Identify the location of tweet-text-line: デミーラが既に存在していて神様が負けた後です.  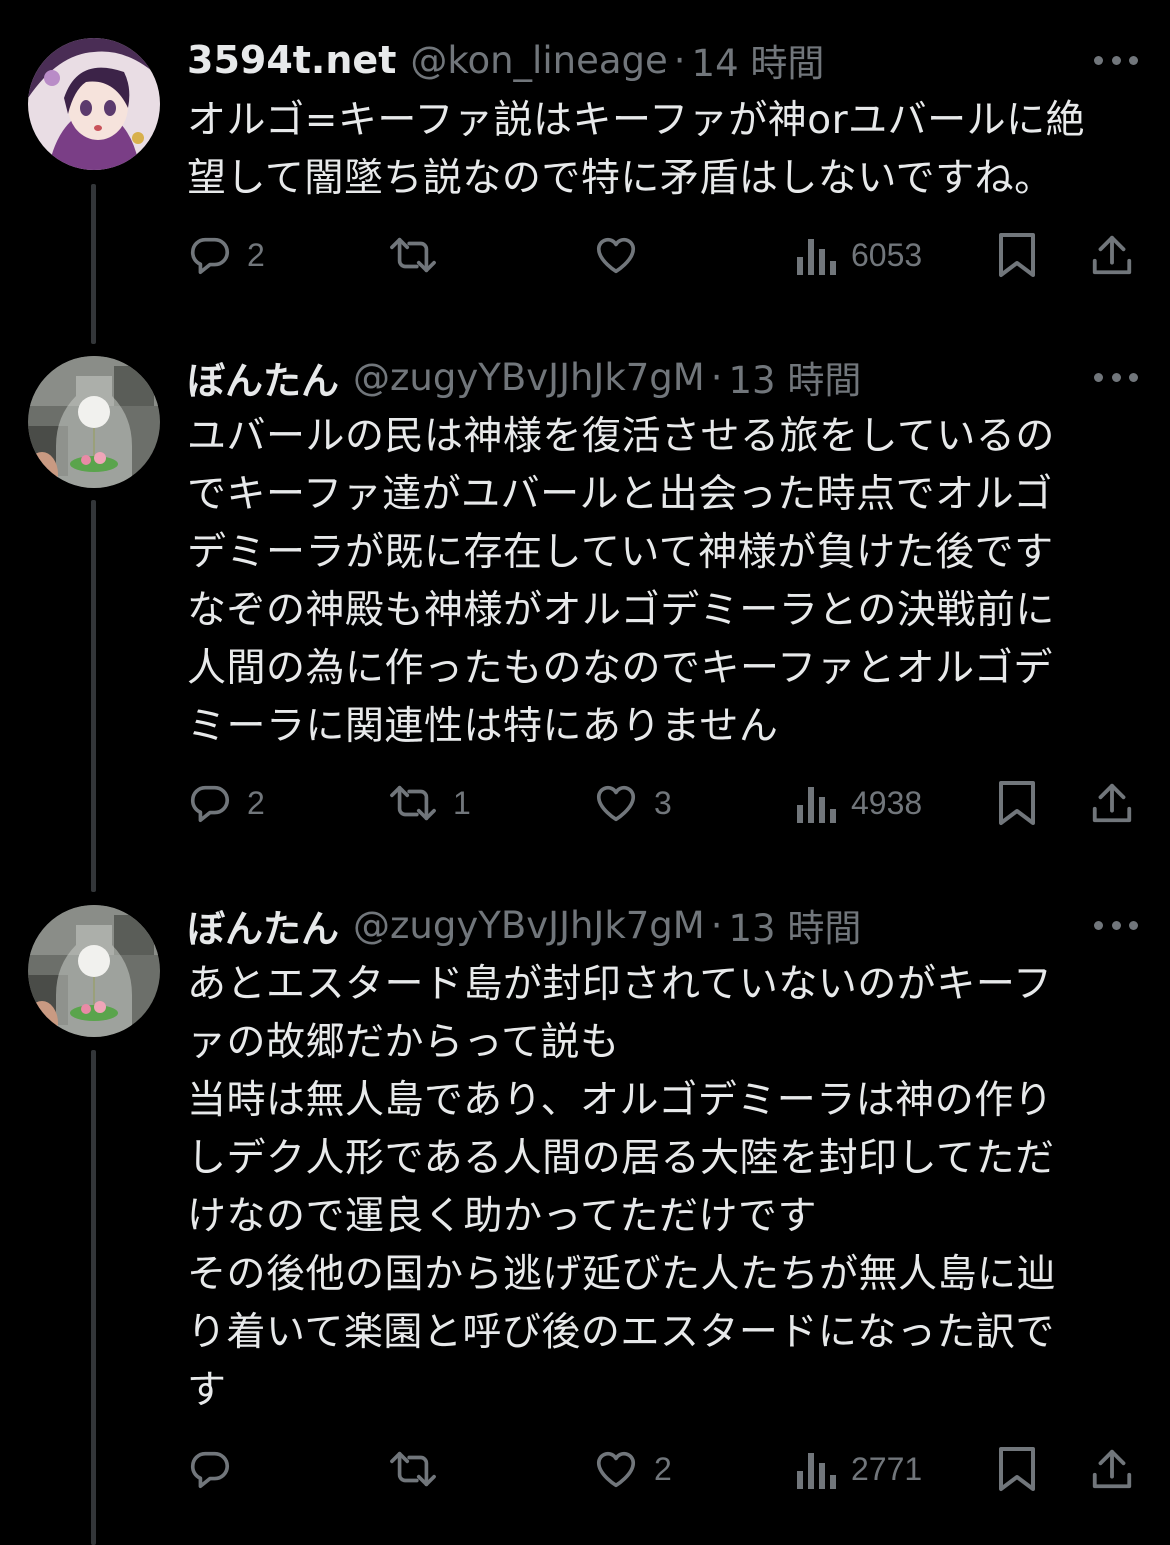
(620, 552).